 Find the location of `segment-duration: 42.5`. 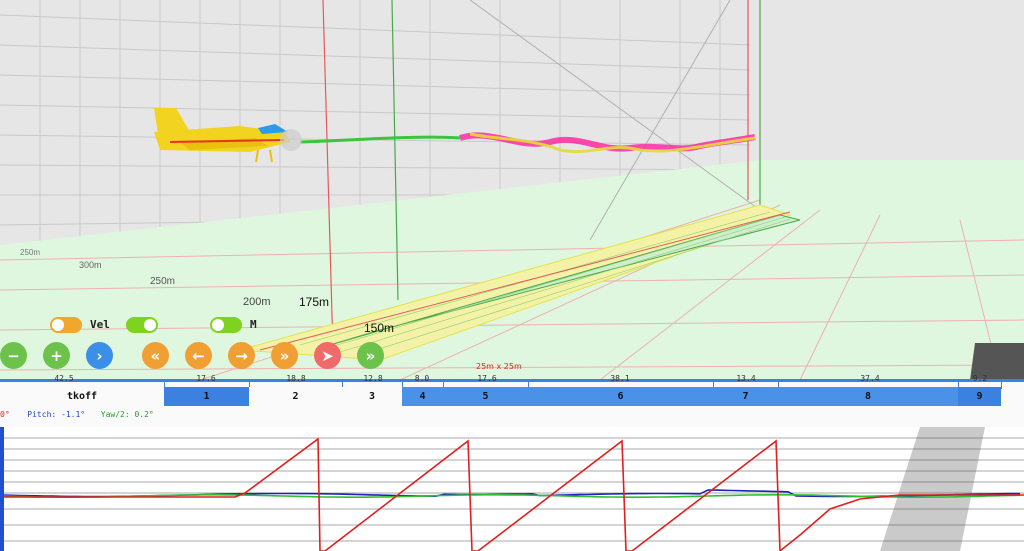

segment-duration: 42.5 is located at coordinates (64, 378).